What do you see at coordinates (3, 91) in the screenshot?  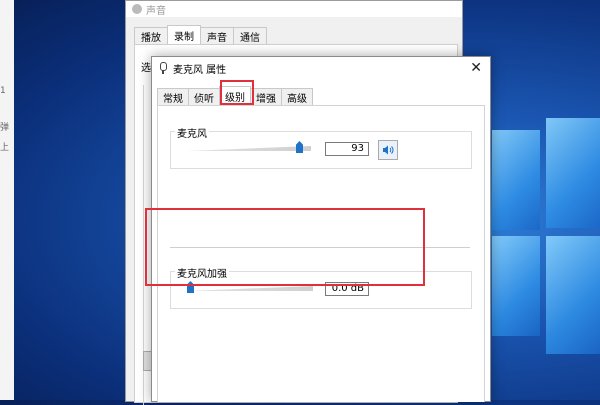 I see `stub-text: 1` at bounding box center [3, 91].